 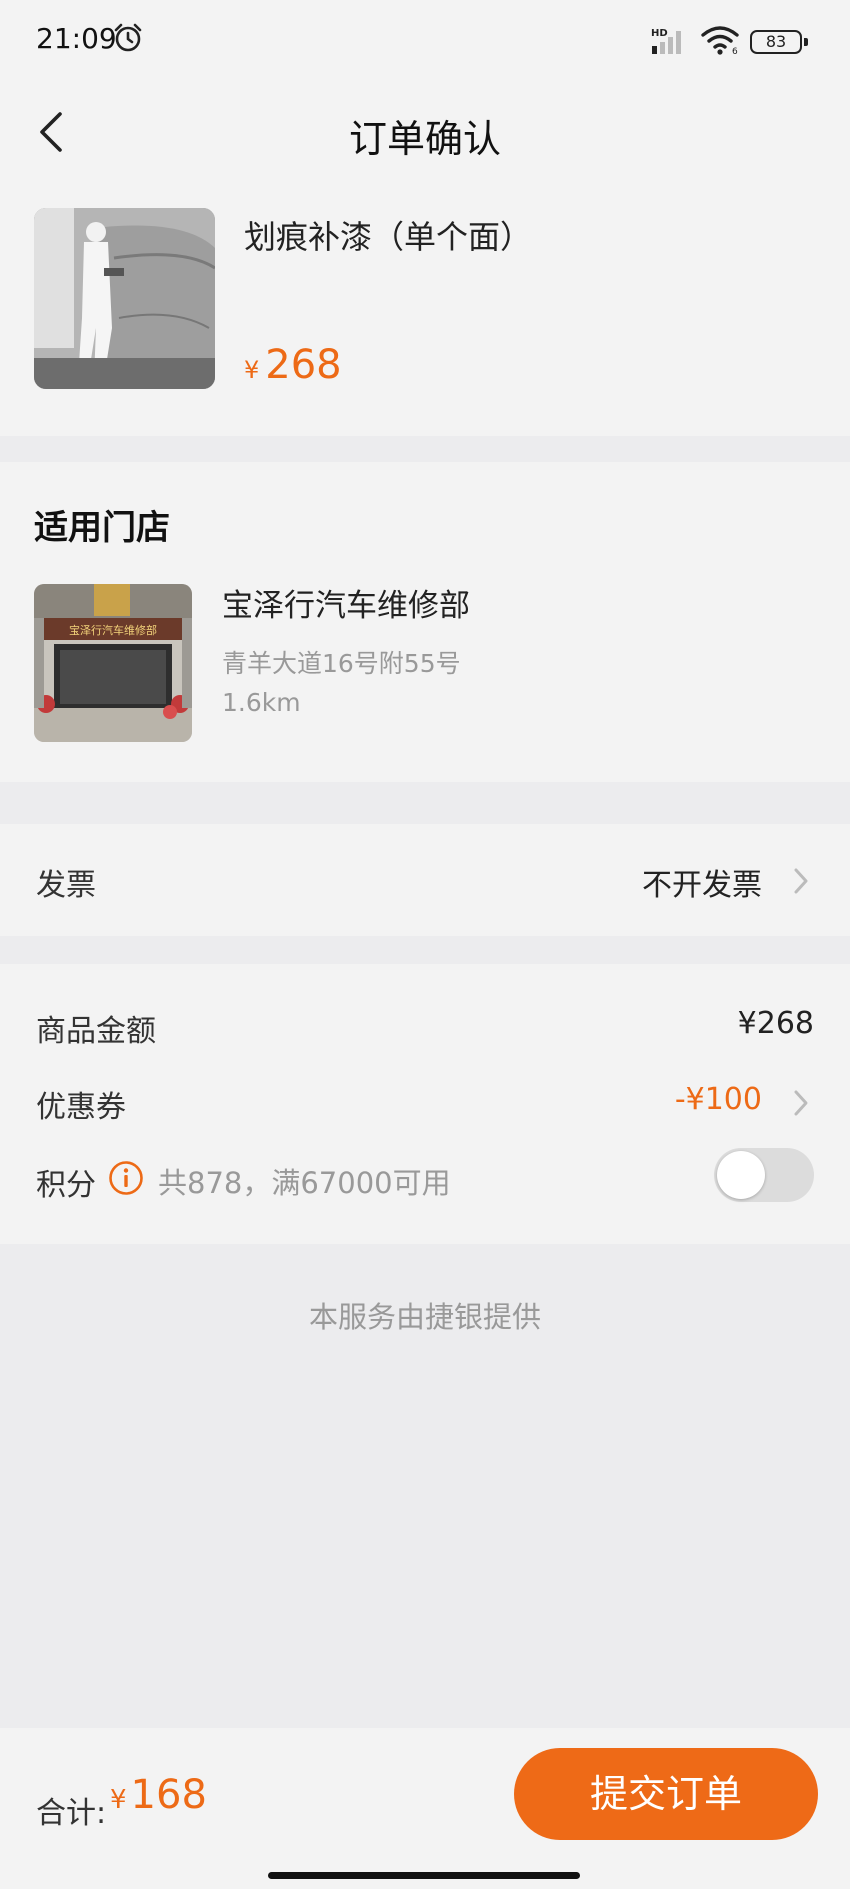 What do you see at coordinates (702, 885) in the screenshot?
I see `invoice-value: 不开发票` at bounding box center [702, 885].